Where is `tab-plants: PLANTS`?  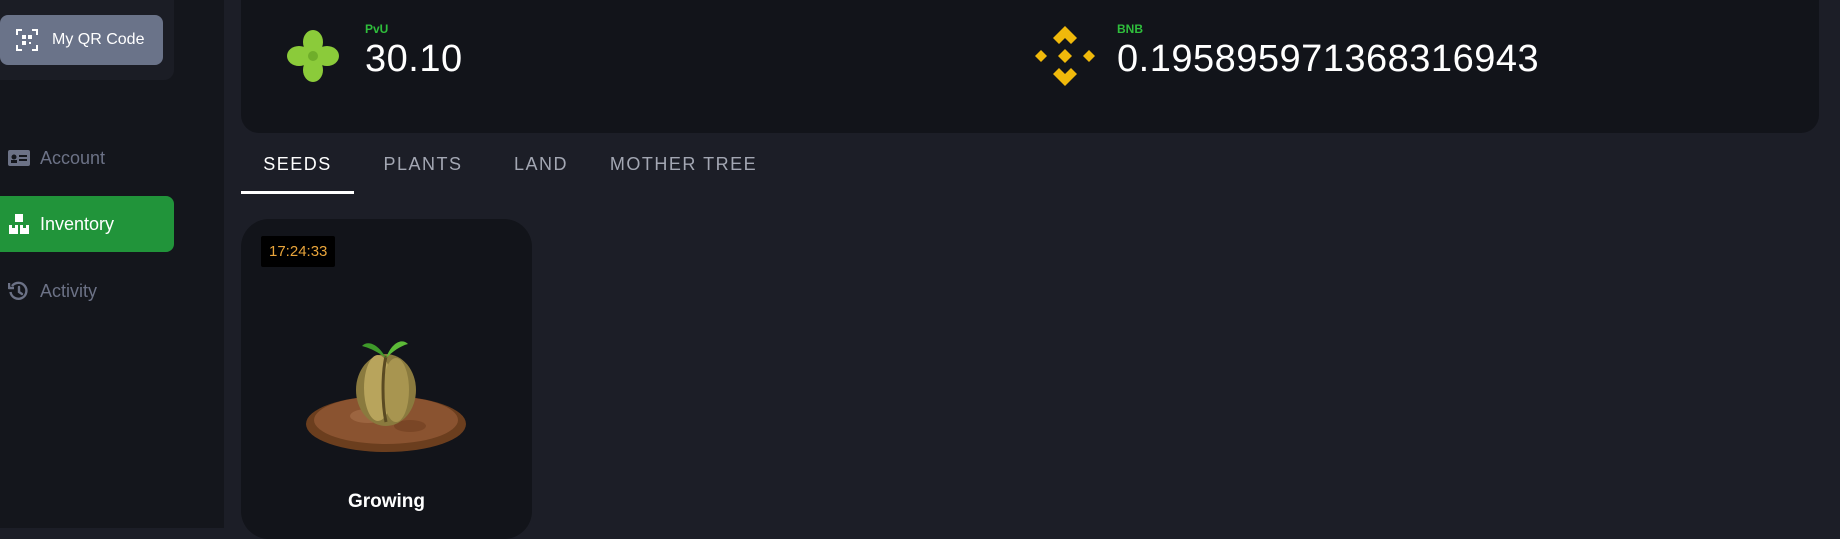
tab-plants: PLANTS is located at coordinates (423, 167).